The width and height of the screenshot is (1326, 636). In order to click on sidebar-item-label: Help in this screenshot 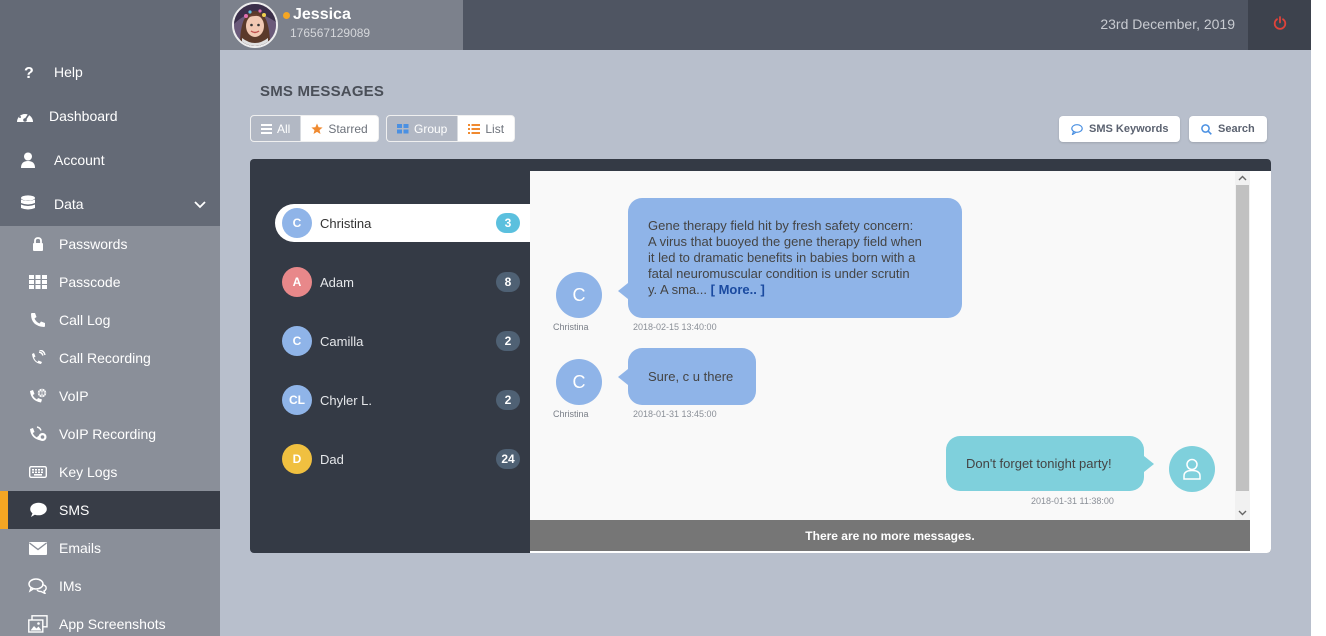, I will do `click(68, 72)`.